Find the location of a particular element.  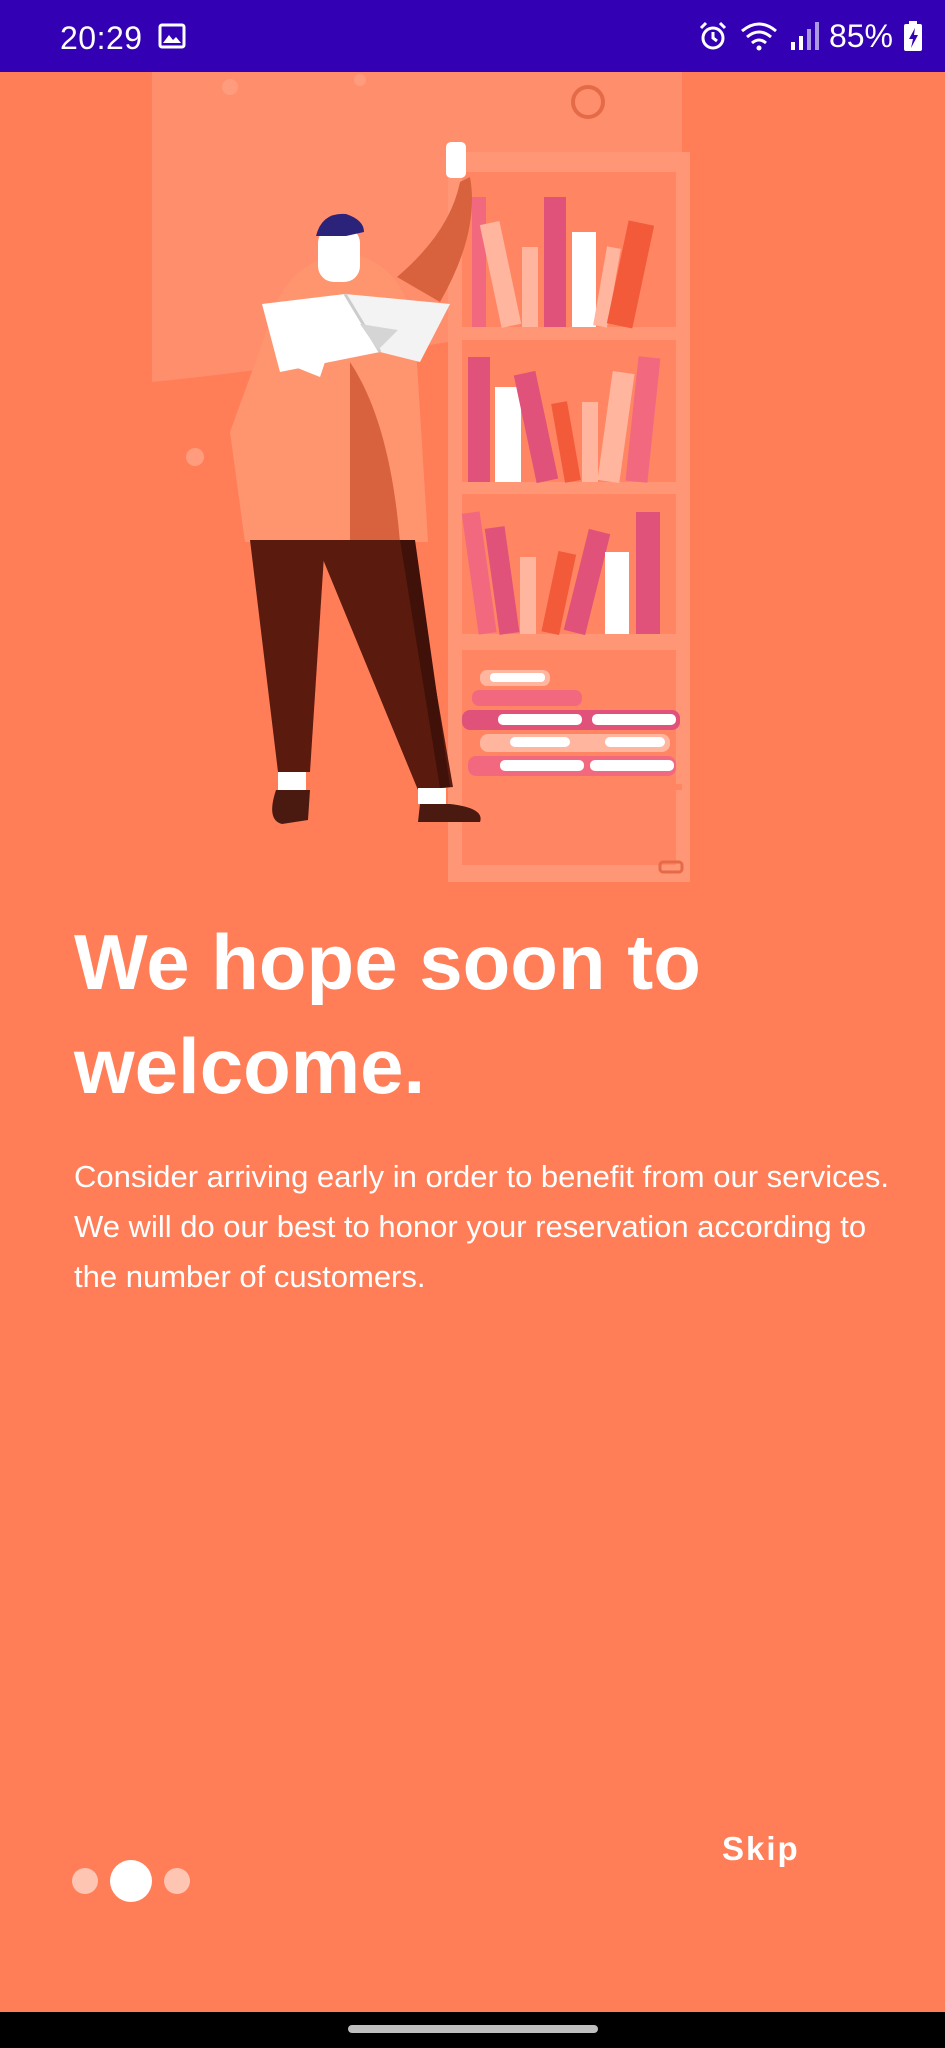

onboarding-title: We hope soon to welcome. is located at coordinates (387, 1014).